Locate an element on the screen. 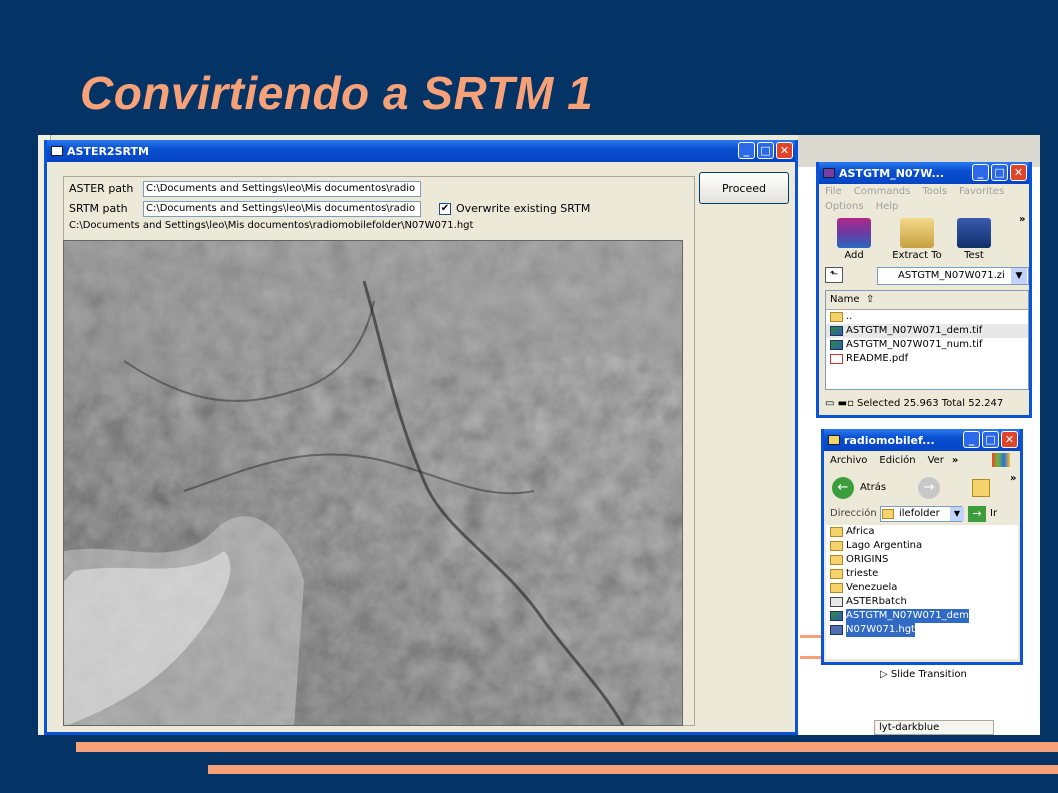  menu-commands: Commands is located at coordinates (882, 191).